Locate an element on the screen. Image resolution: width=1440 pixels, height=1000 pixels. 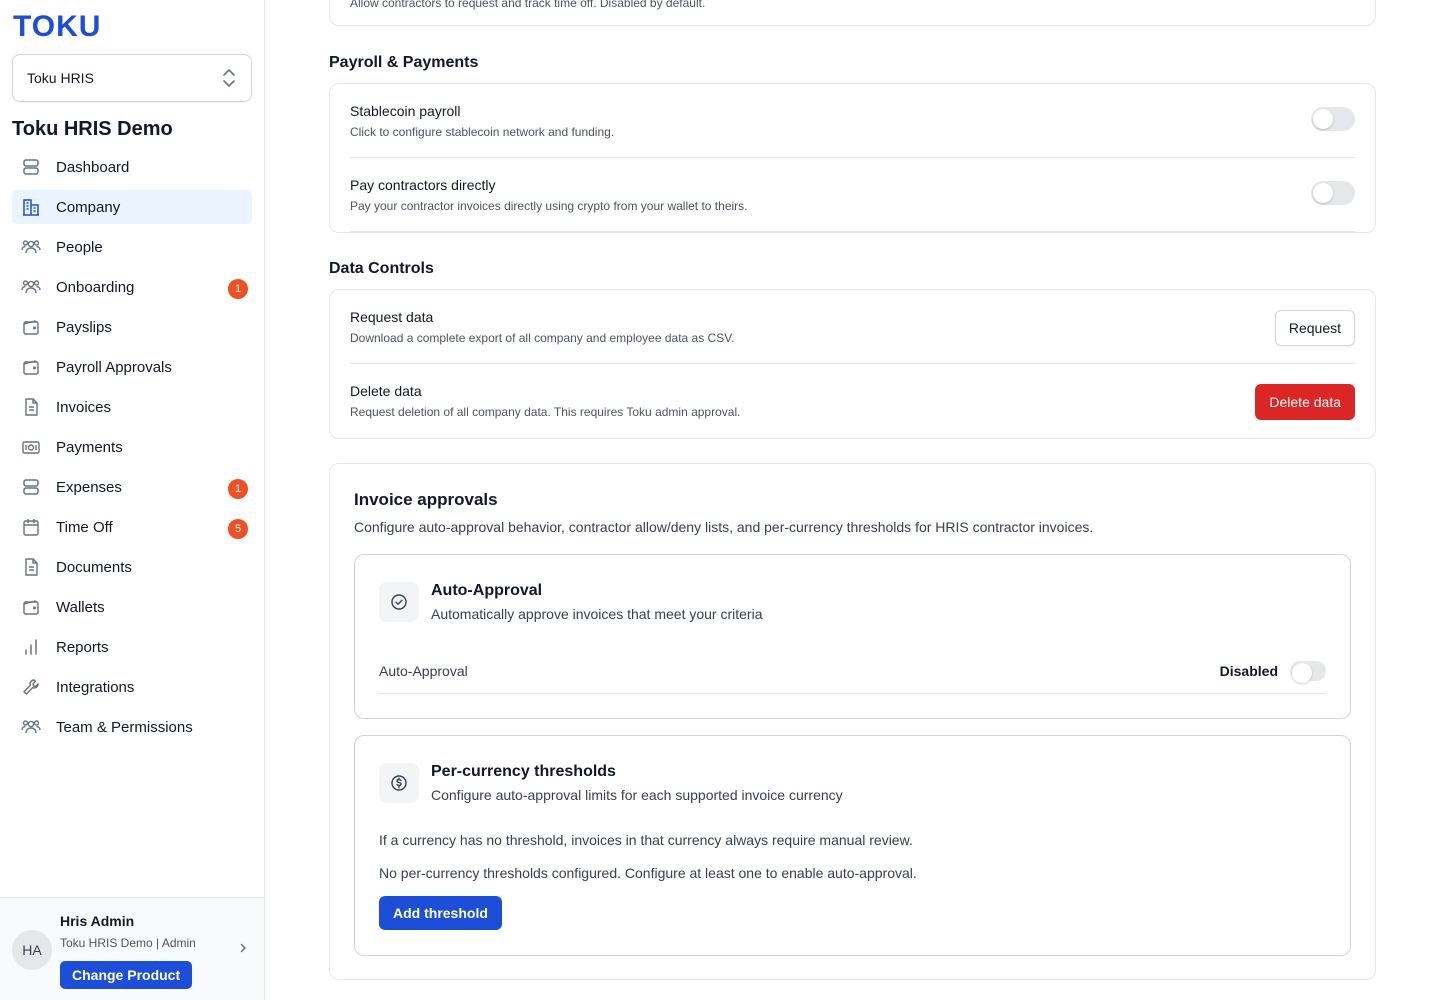
row-title: Delete data is located at coordinates (386, 391).